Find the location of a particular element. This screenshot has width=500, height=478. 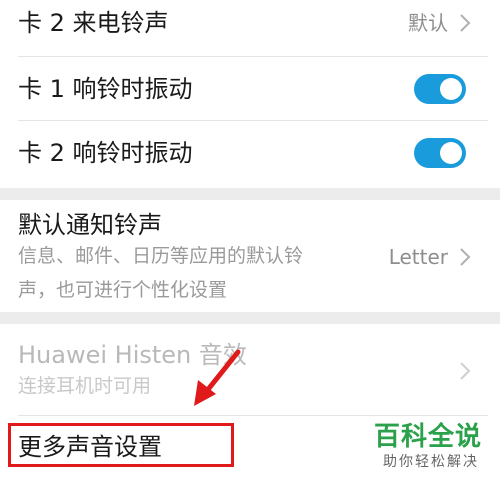

default-notification-label: 默认通知铃声 is located at coordinates (90, 225).